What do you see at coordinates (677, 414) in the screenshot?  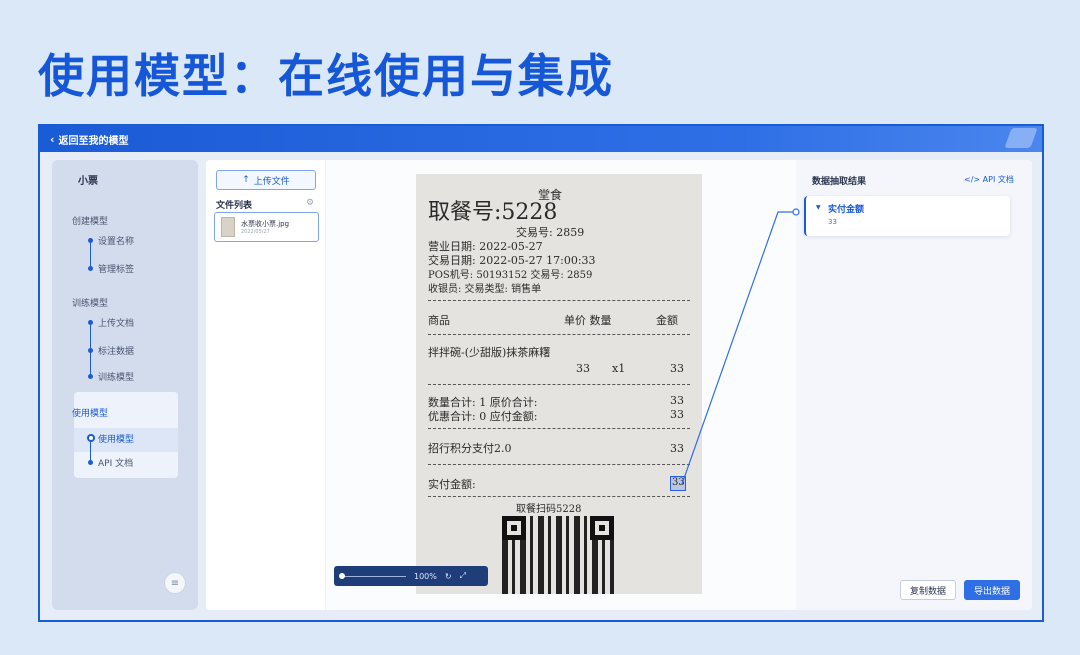 I see `receipt-payable: 33` at bounding box center [677, 414].